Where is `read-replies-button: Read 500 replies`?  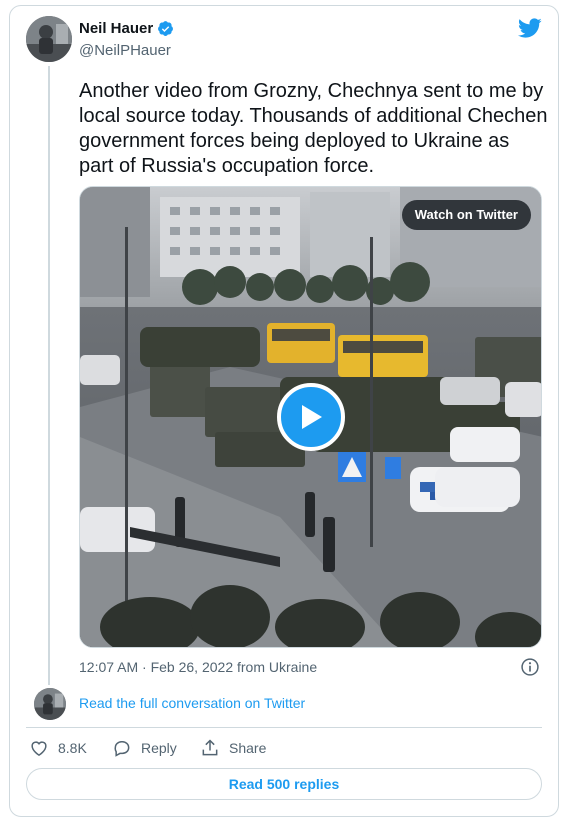
read-replies-button: Read 500 replies is located at coordinates (284, 784).